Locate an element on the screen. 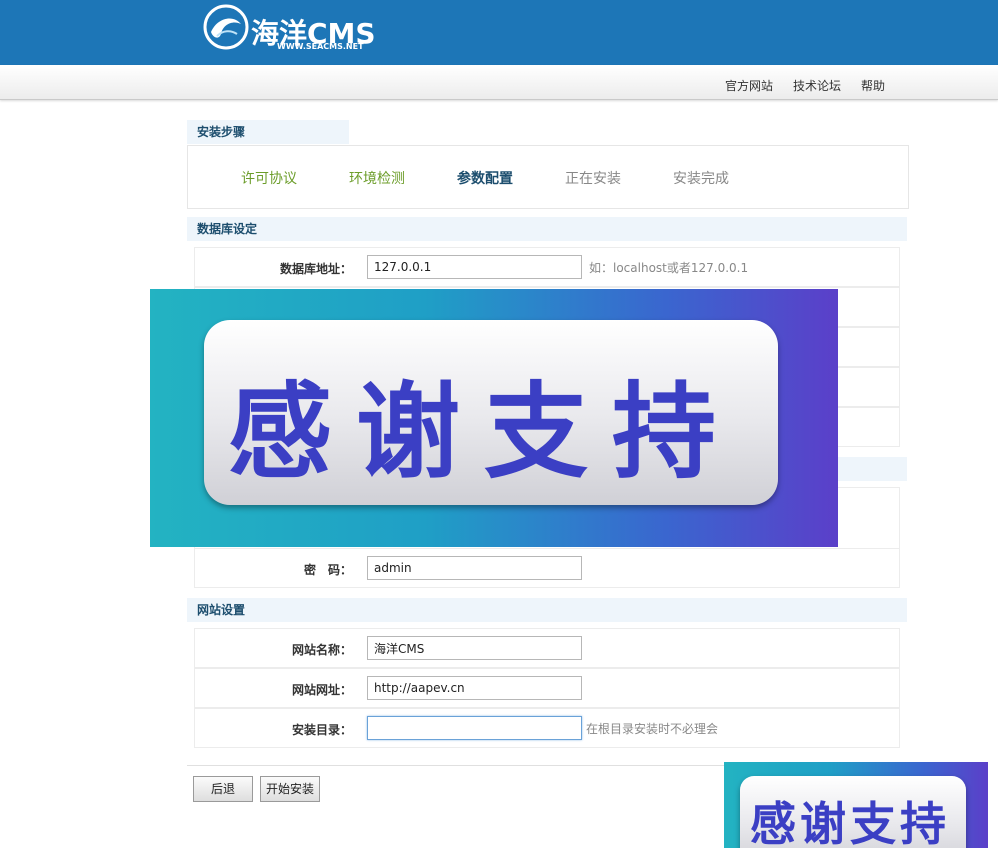 The height and width of the screenshot is (848, 998). site-url-row: 网站网址： is located at coordinates (547, 688).